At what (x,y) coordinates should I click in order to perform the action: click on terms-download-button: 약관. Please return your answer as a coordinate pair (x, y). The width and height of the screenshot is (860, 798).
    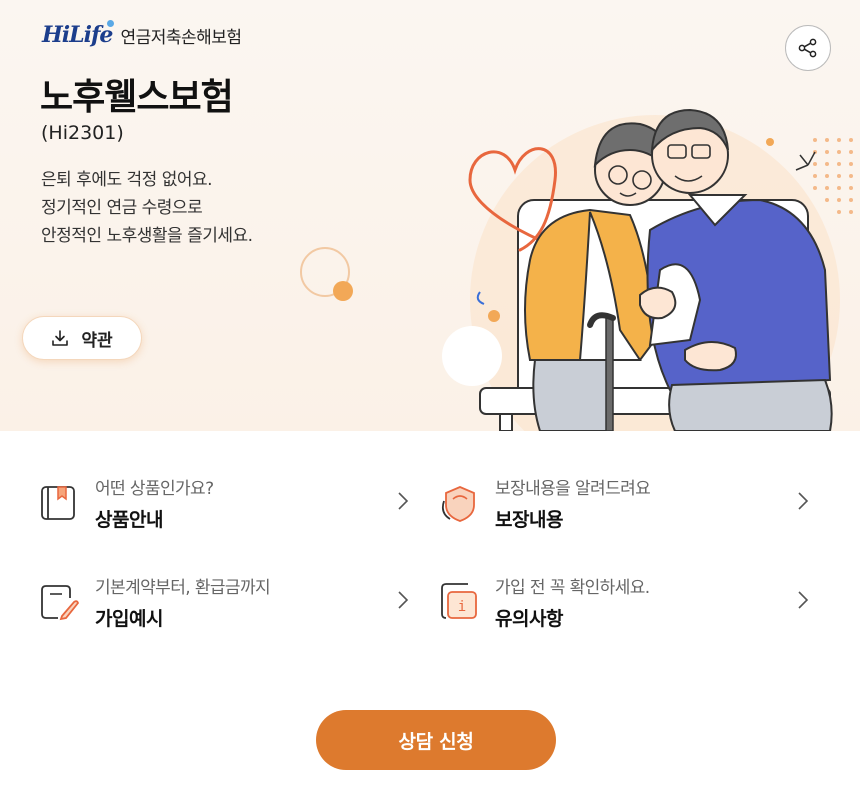
    Looking at the image, I should click on (82, 338).